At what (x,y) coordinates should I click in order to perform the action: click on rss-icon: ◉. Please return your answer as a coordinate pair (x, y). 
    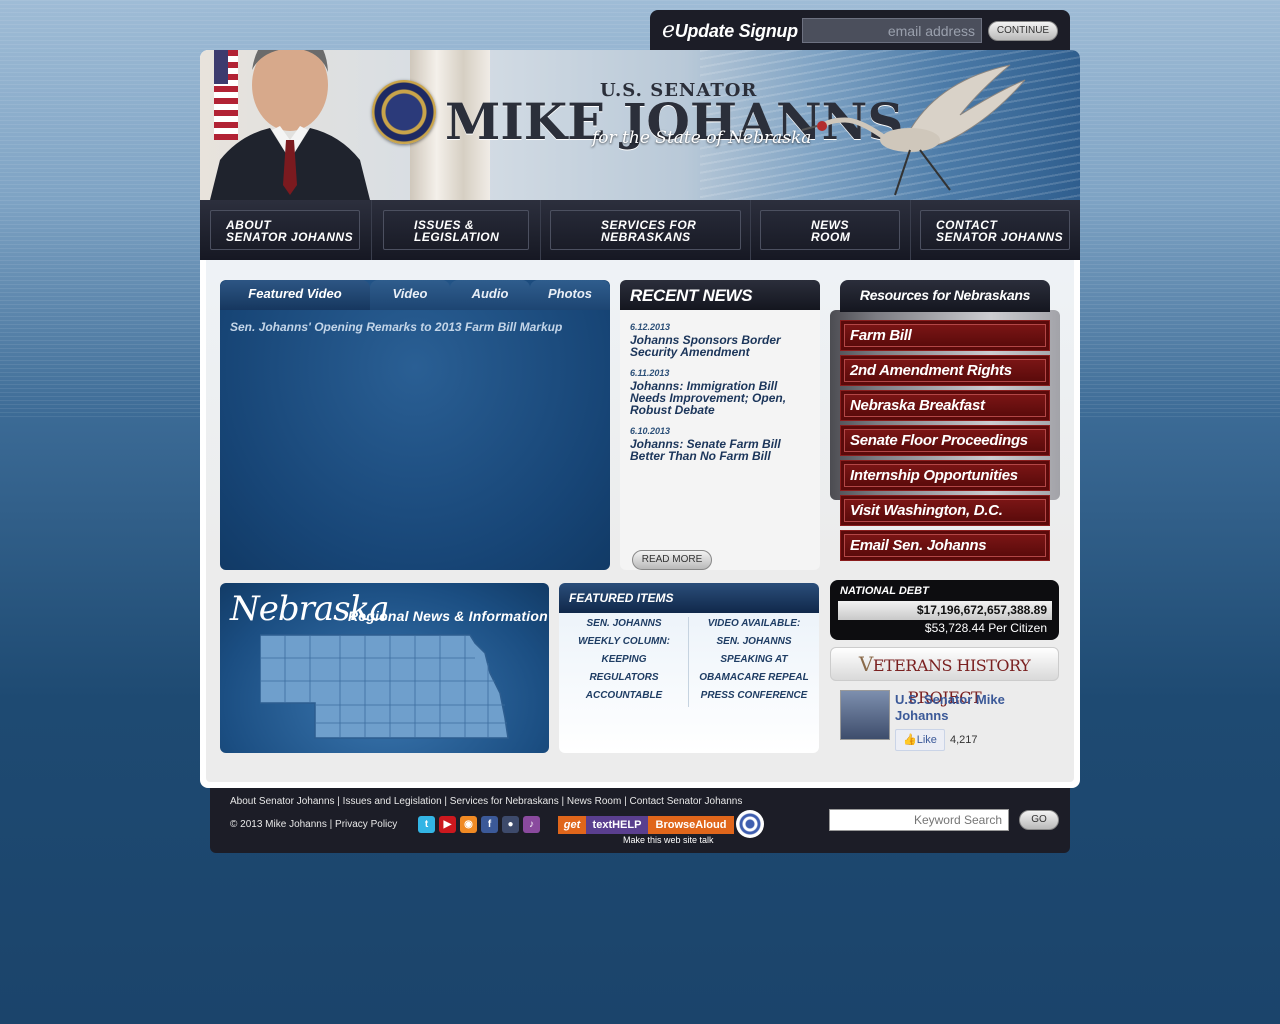
    Looking at the image, I should click on (468, 824).